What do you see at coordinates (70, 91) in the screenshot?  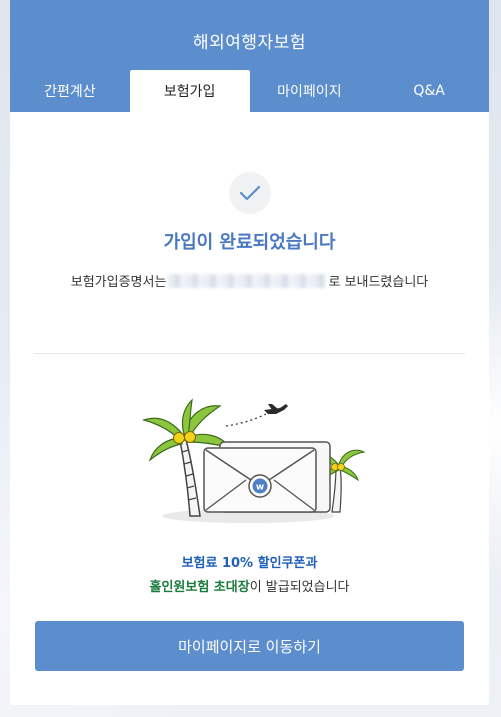 I see `tab-quick-calc: 간편계산` at bounding box center [70, 91].